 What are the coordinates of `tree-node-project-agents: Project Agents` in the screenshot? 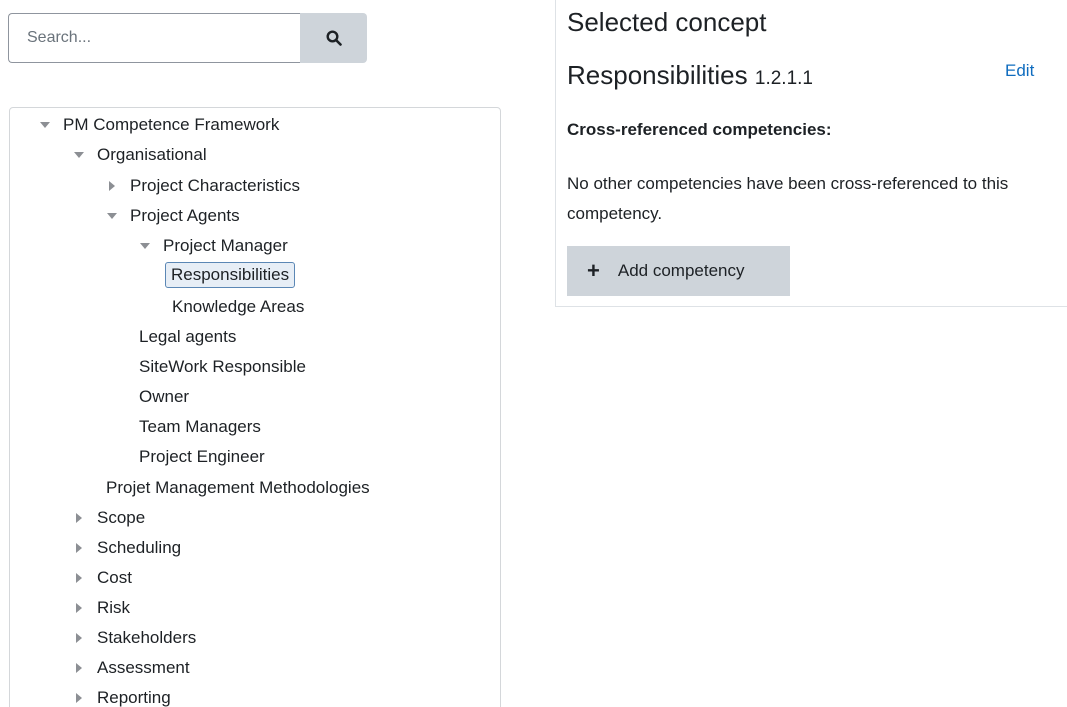 It's located at (173, 216).